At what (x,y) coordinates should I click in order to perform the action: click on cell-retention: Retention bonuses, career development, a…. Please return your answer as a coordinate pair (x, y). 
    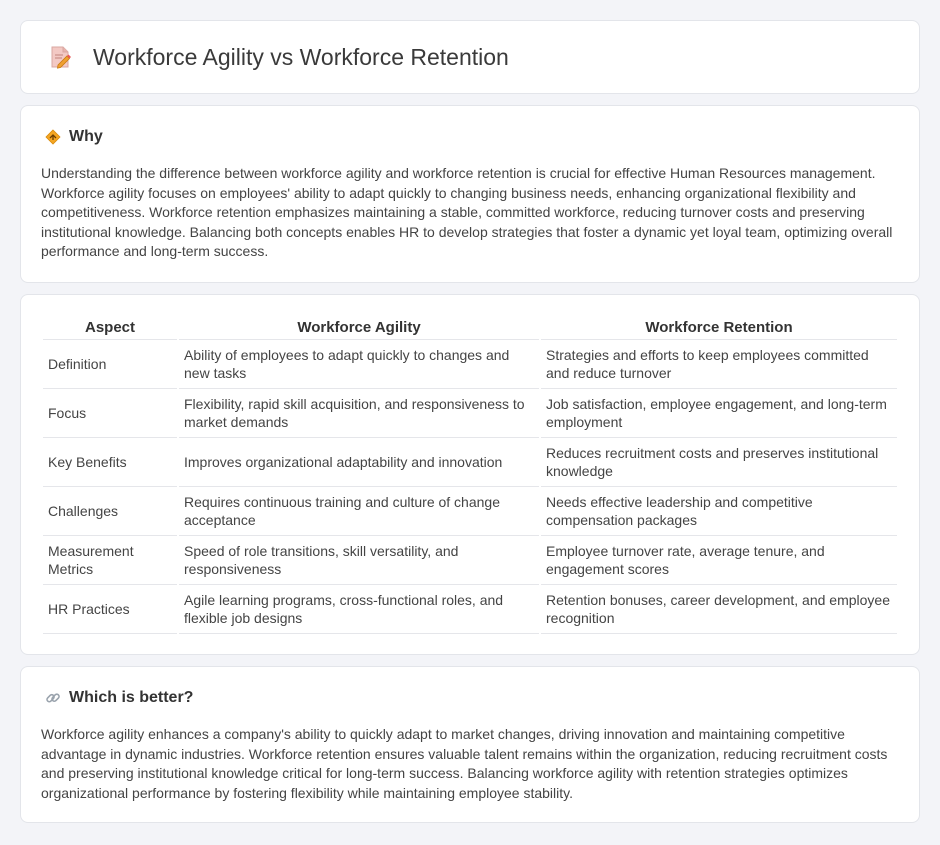
    Looking at the image, I should click on (719, 609).